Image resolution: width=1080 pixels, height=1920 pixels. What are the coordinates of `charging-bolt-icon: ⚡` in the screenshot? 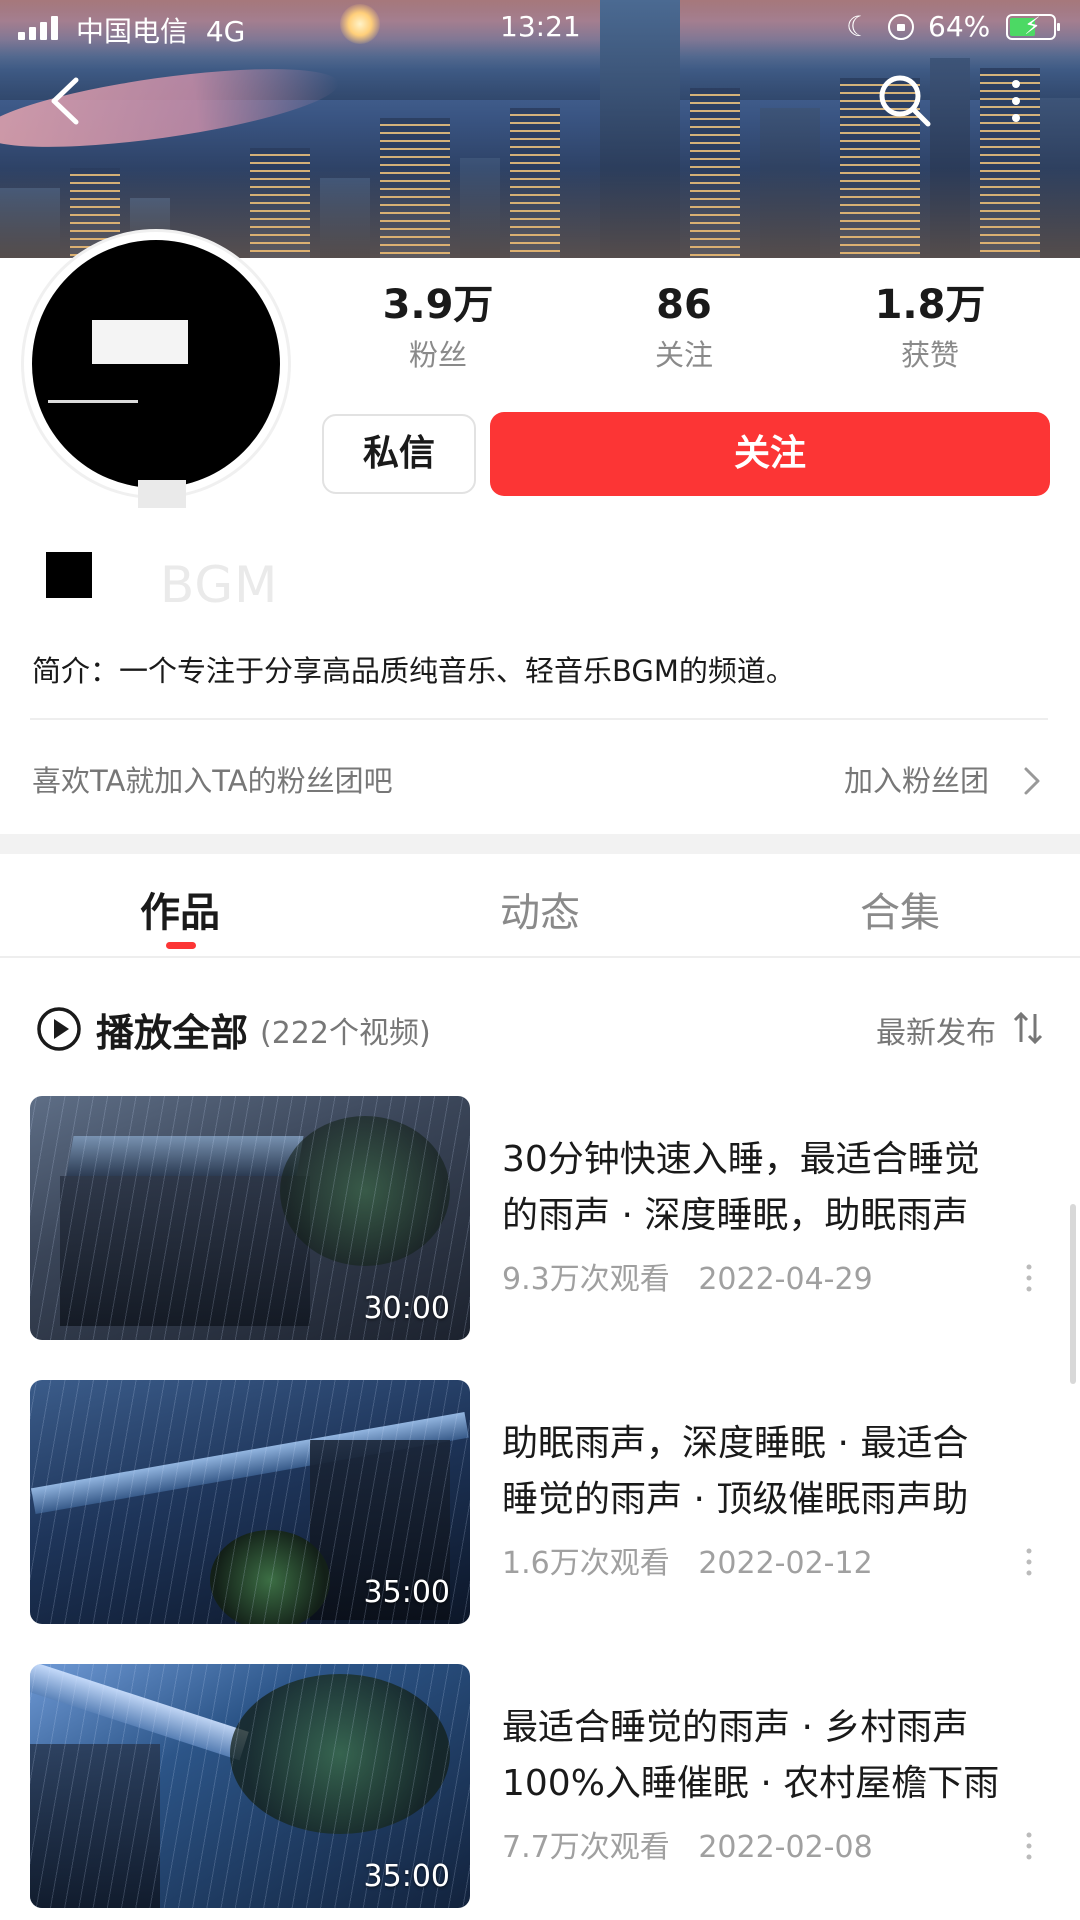 It's located at (1032, 26).